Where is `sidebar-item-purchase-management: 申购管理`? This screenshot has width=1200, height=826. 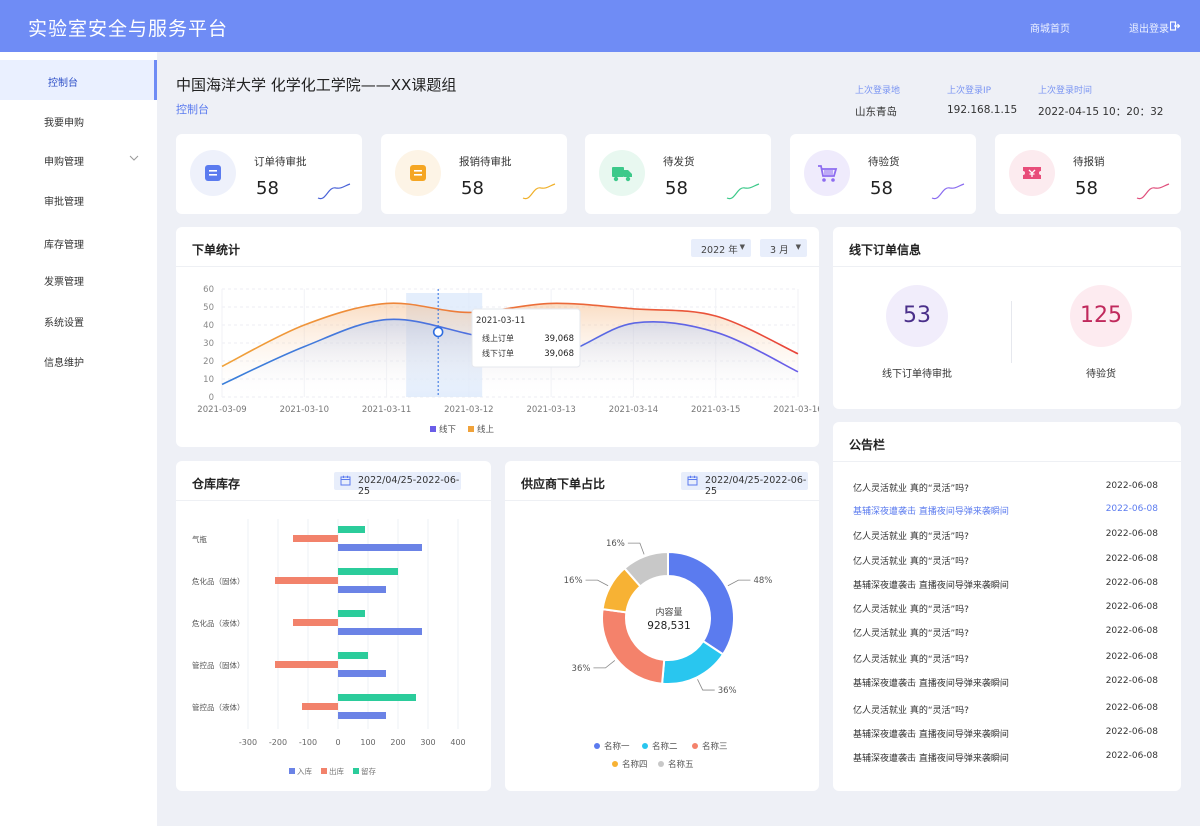 sidebar-item-purchase-management: 申购管理 is located at coordinates (78, 159).